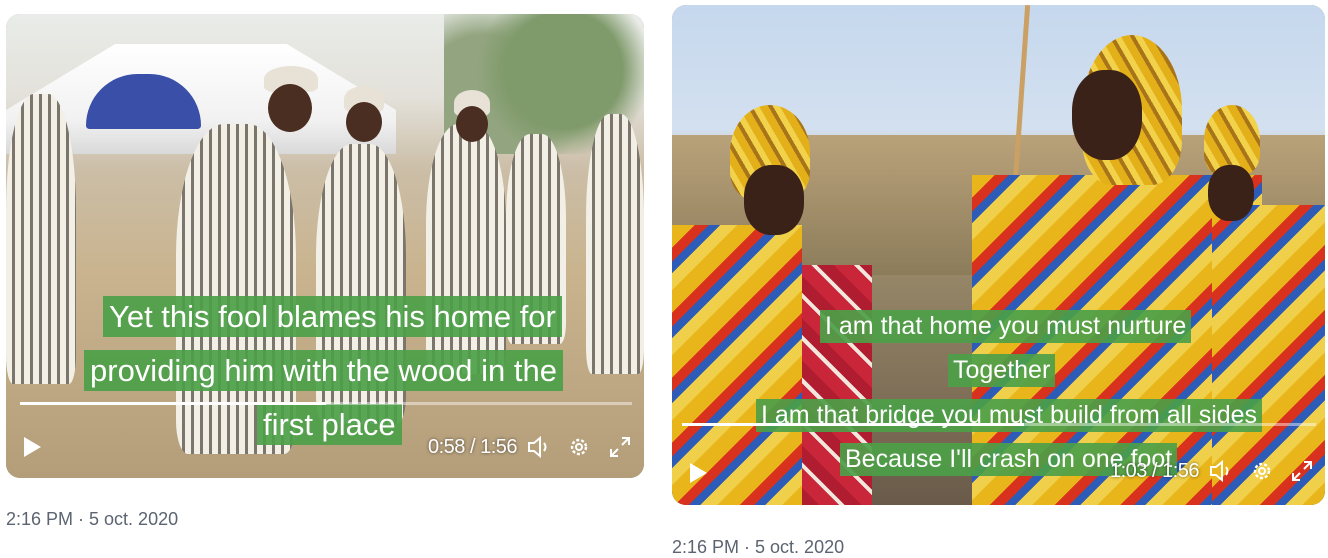 This screenshot has height=558, width=1328. I want to click on time-readout: 1:03 / 1:56, so click(1155, 471).